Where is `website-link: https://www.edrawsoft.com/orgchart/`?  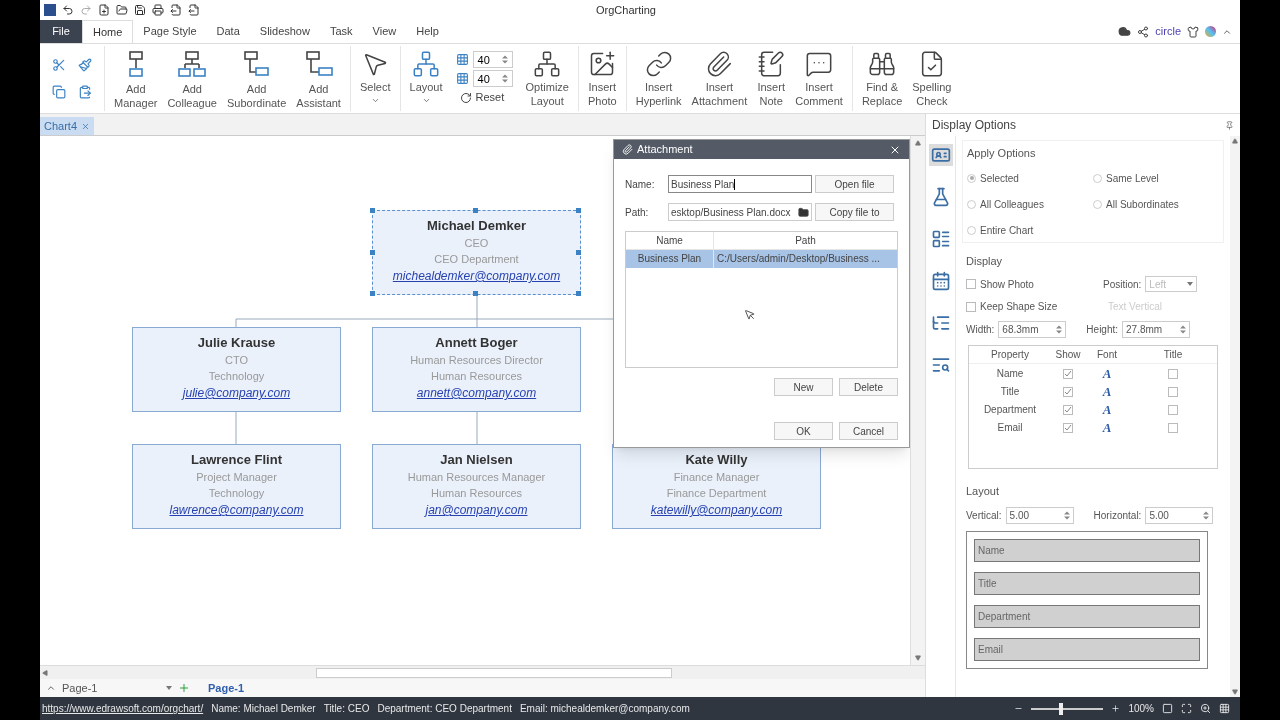 website-link: https://www.edrawsoft.com/orgchart/ is located at coordinates (123, 708).